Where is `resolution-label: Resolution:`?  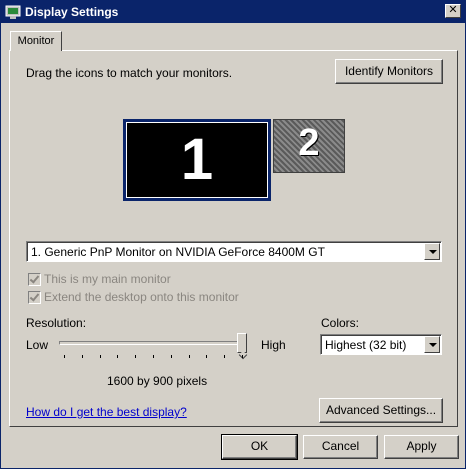 resolution-label: Resolution: is located at coordinates (56, 323).